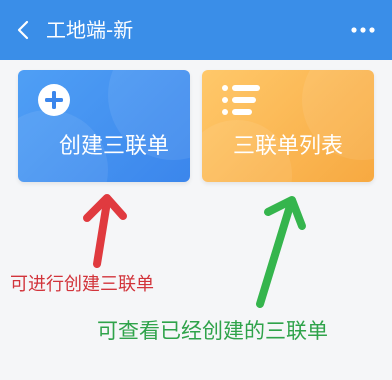 The width and height of the screenshot is (392, 380). I want to click on waybill-list-card: 三联单列表, so click(288, 126).